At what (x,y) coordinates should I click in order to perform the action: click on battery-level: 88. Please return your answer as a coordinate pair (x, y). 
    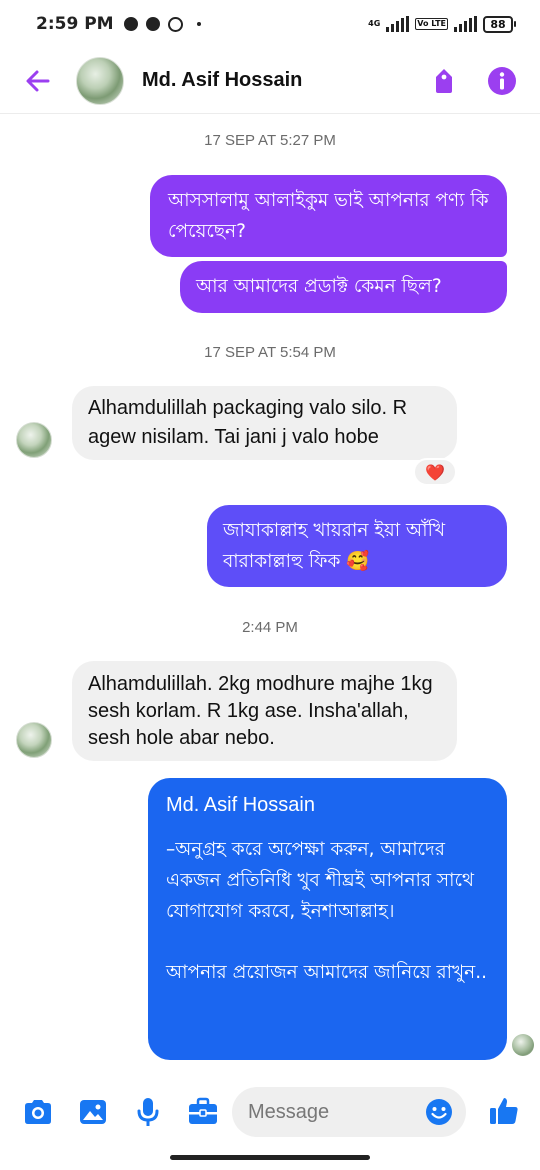
    Looking at the image, I should click on (498, 24).